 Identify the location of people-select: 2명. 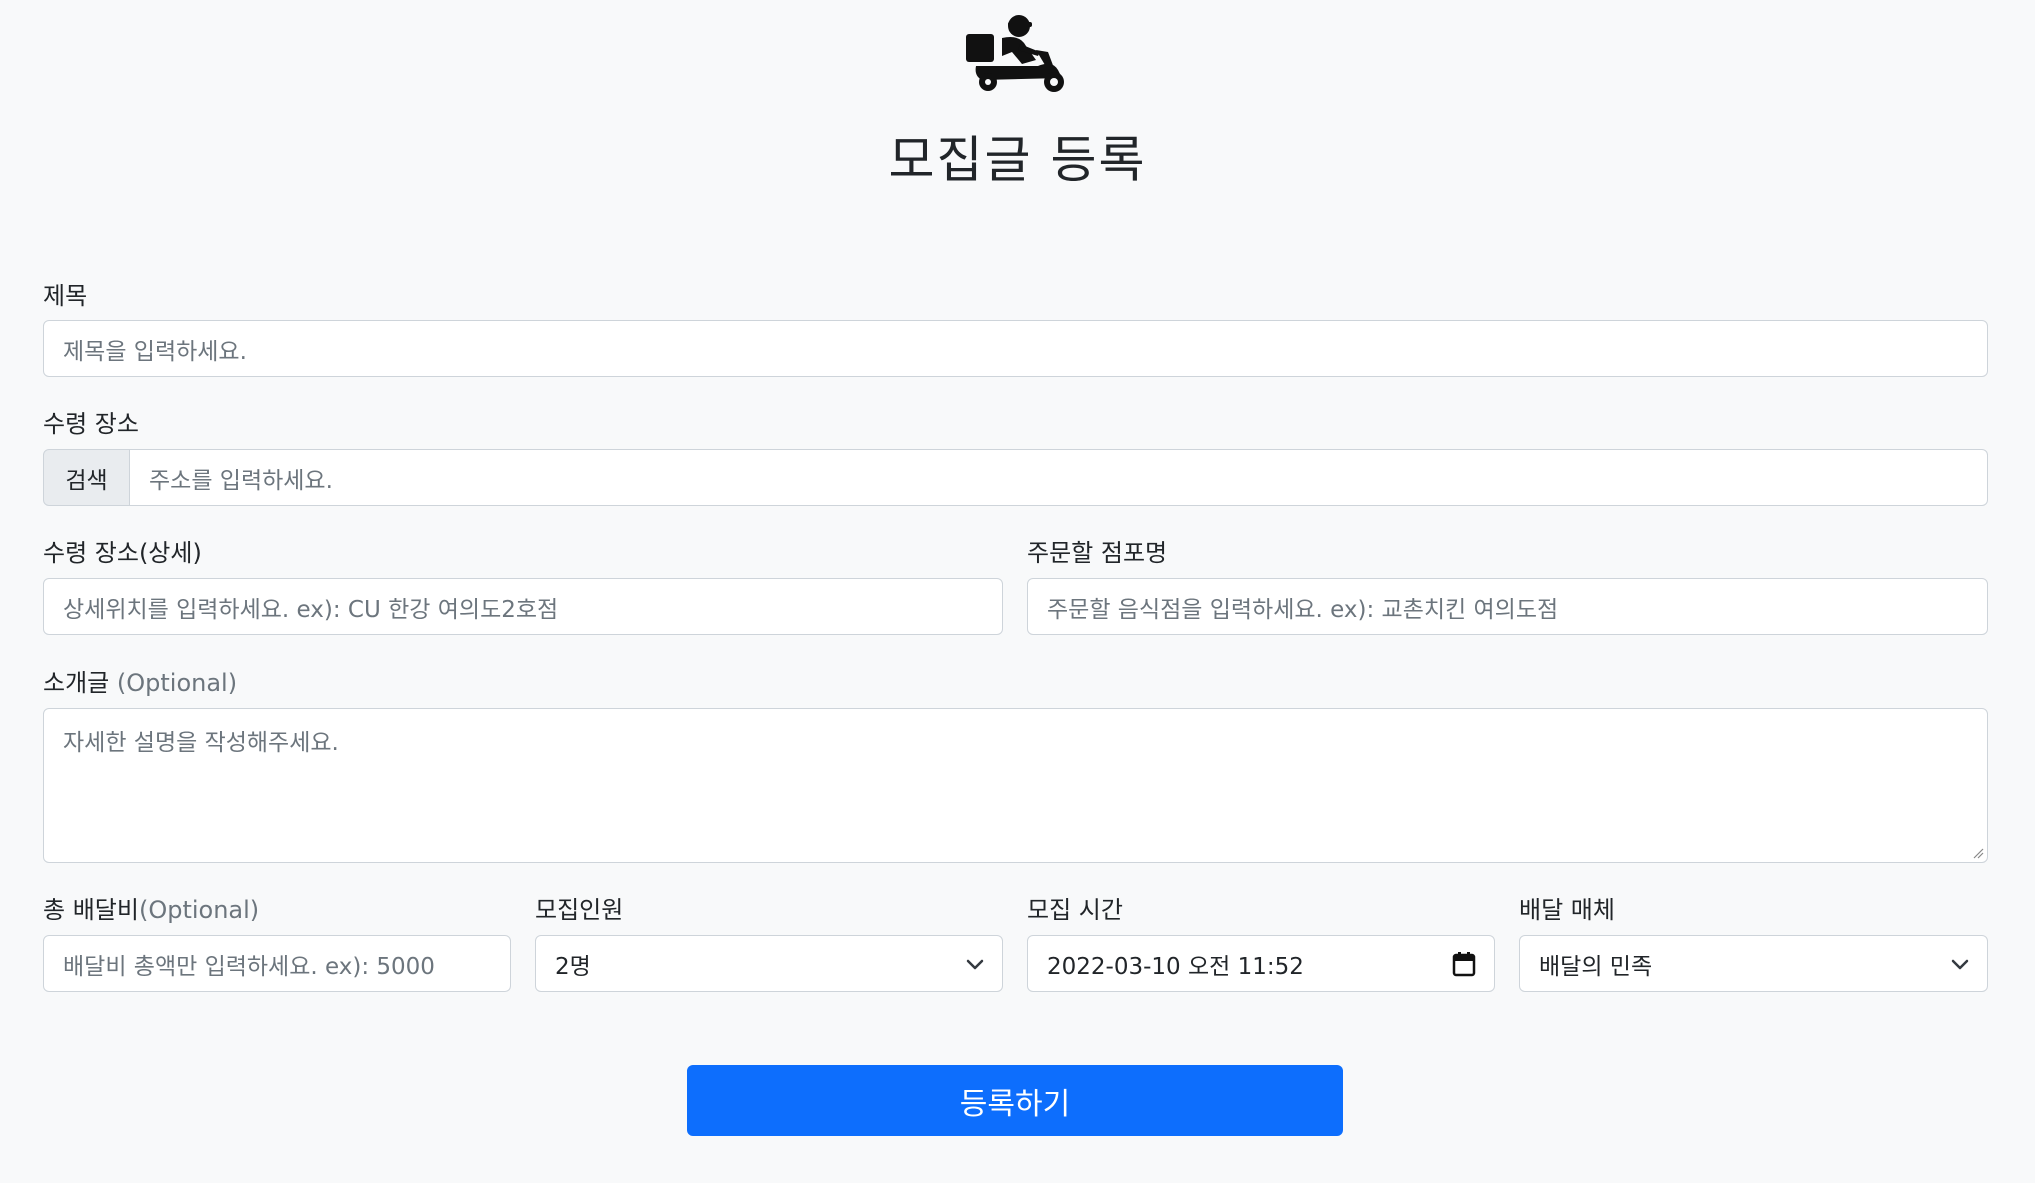
(769, 963).